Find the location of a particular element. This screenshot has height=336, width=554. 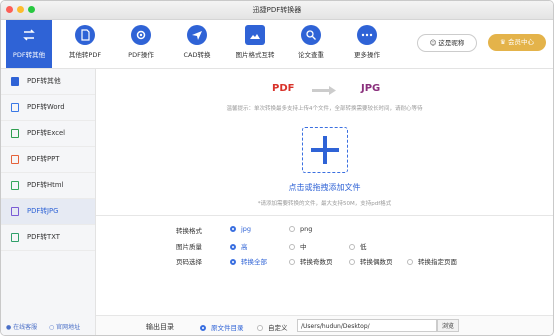

output-custom-radio: 自定义 is located at coordinates (272, 327).